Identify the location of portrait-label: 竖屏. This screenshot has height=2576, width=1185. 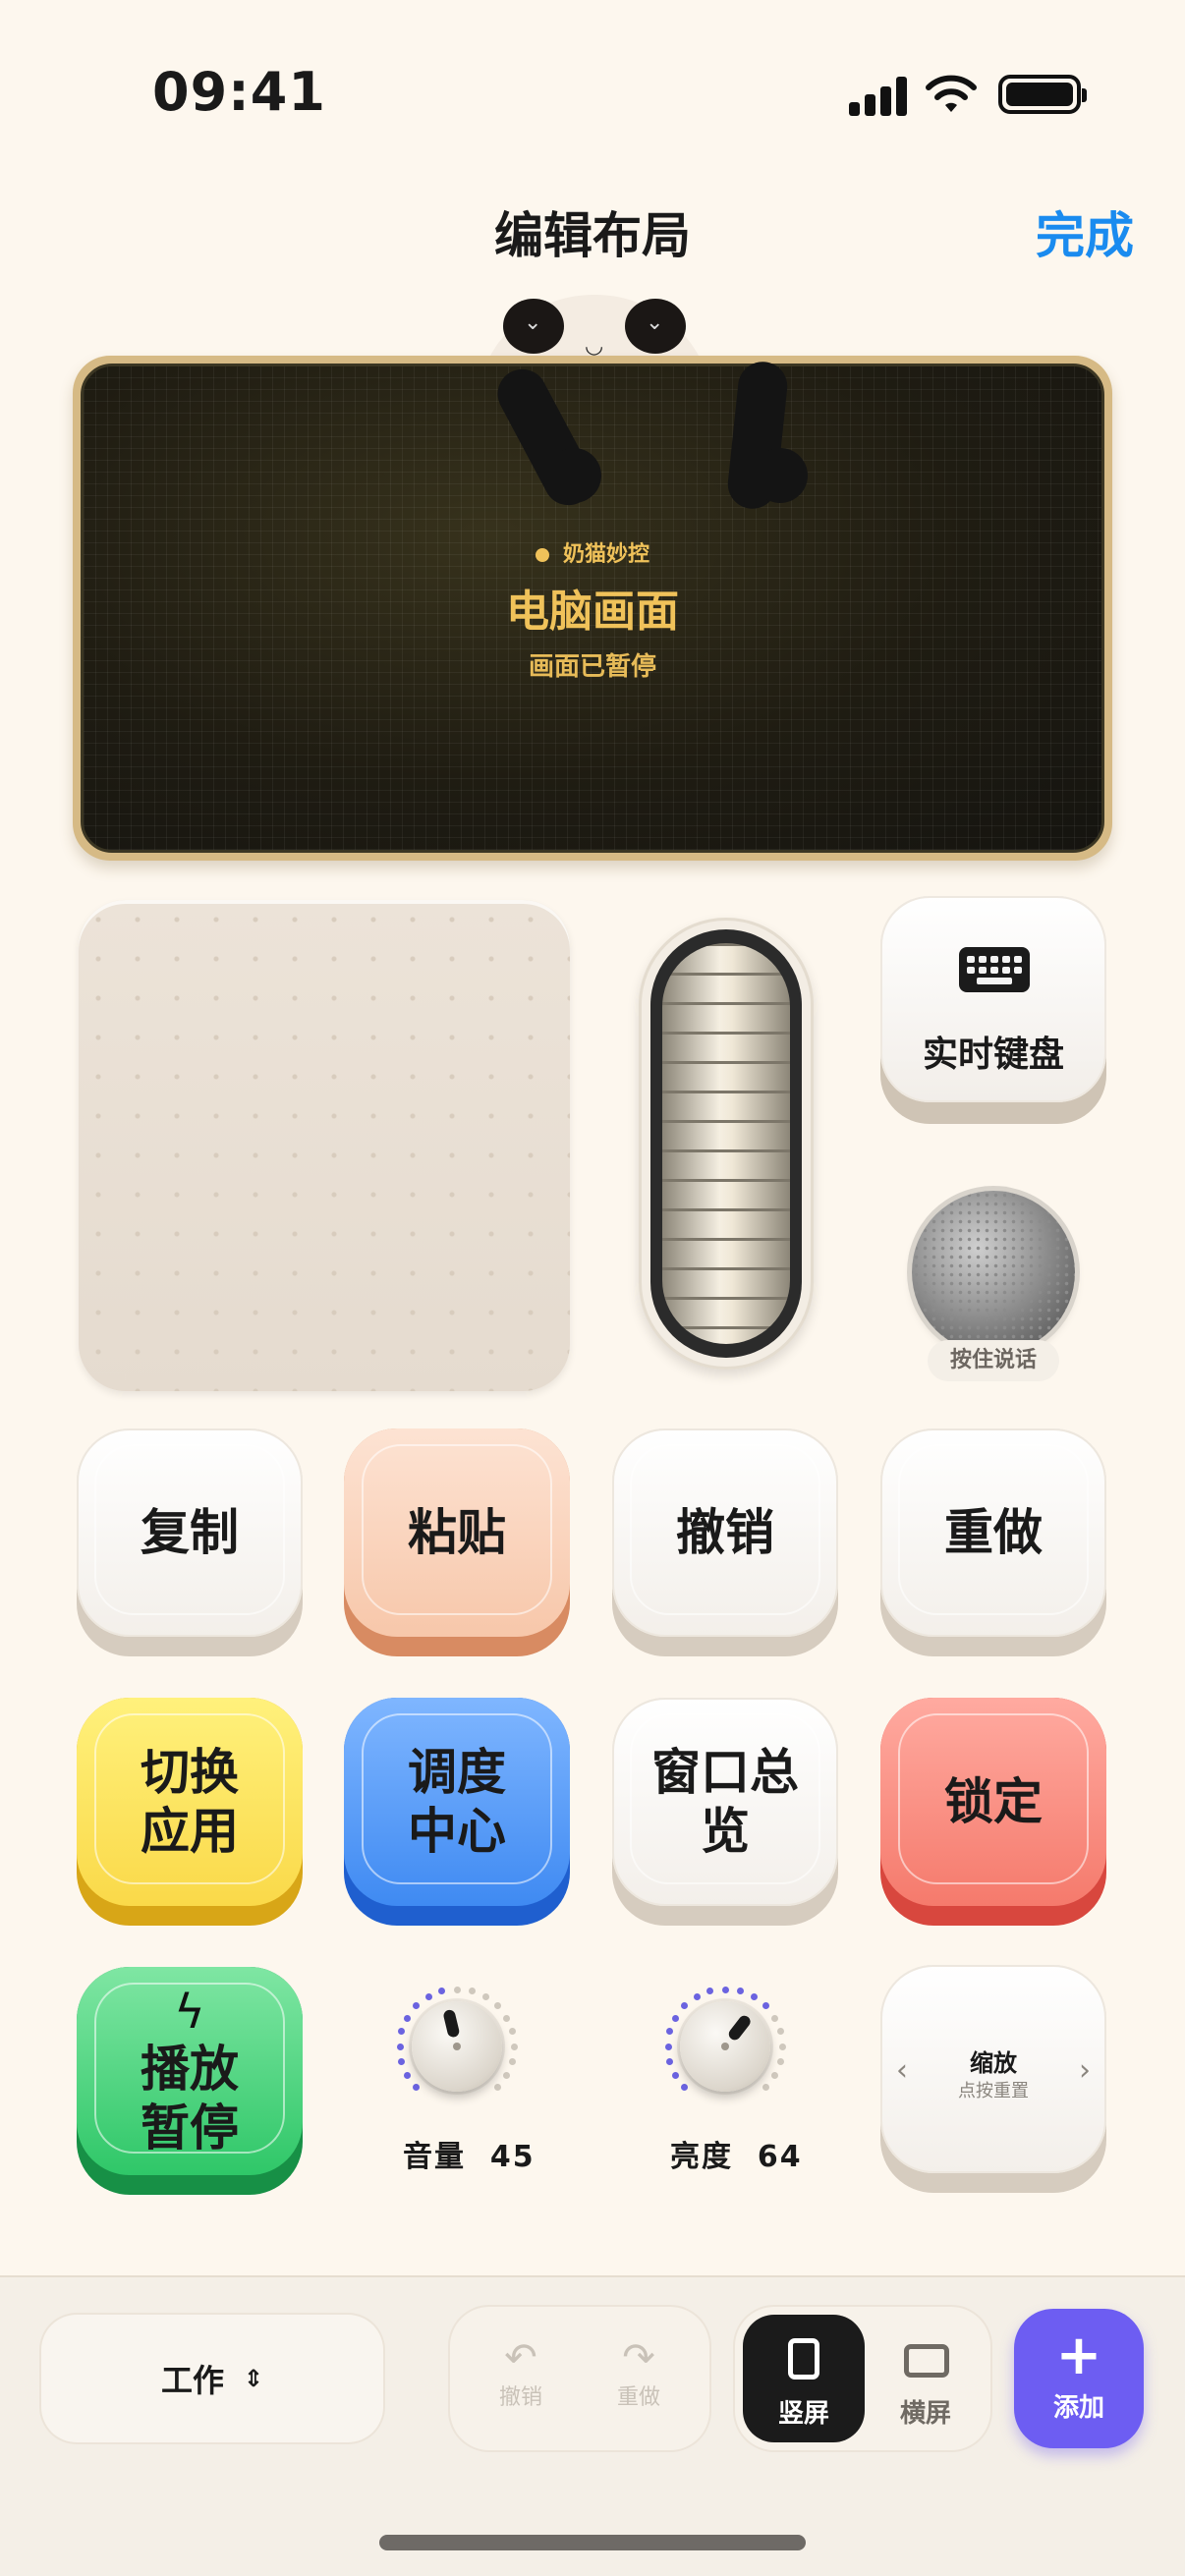
(803, 2414).